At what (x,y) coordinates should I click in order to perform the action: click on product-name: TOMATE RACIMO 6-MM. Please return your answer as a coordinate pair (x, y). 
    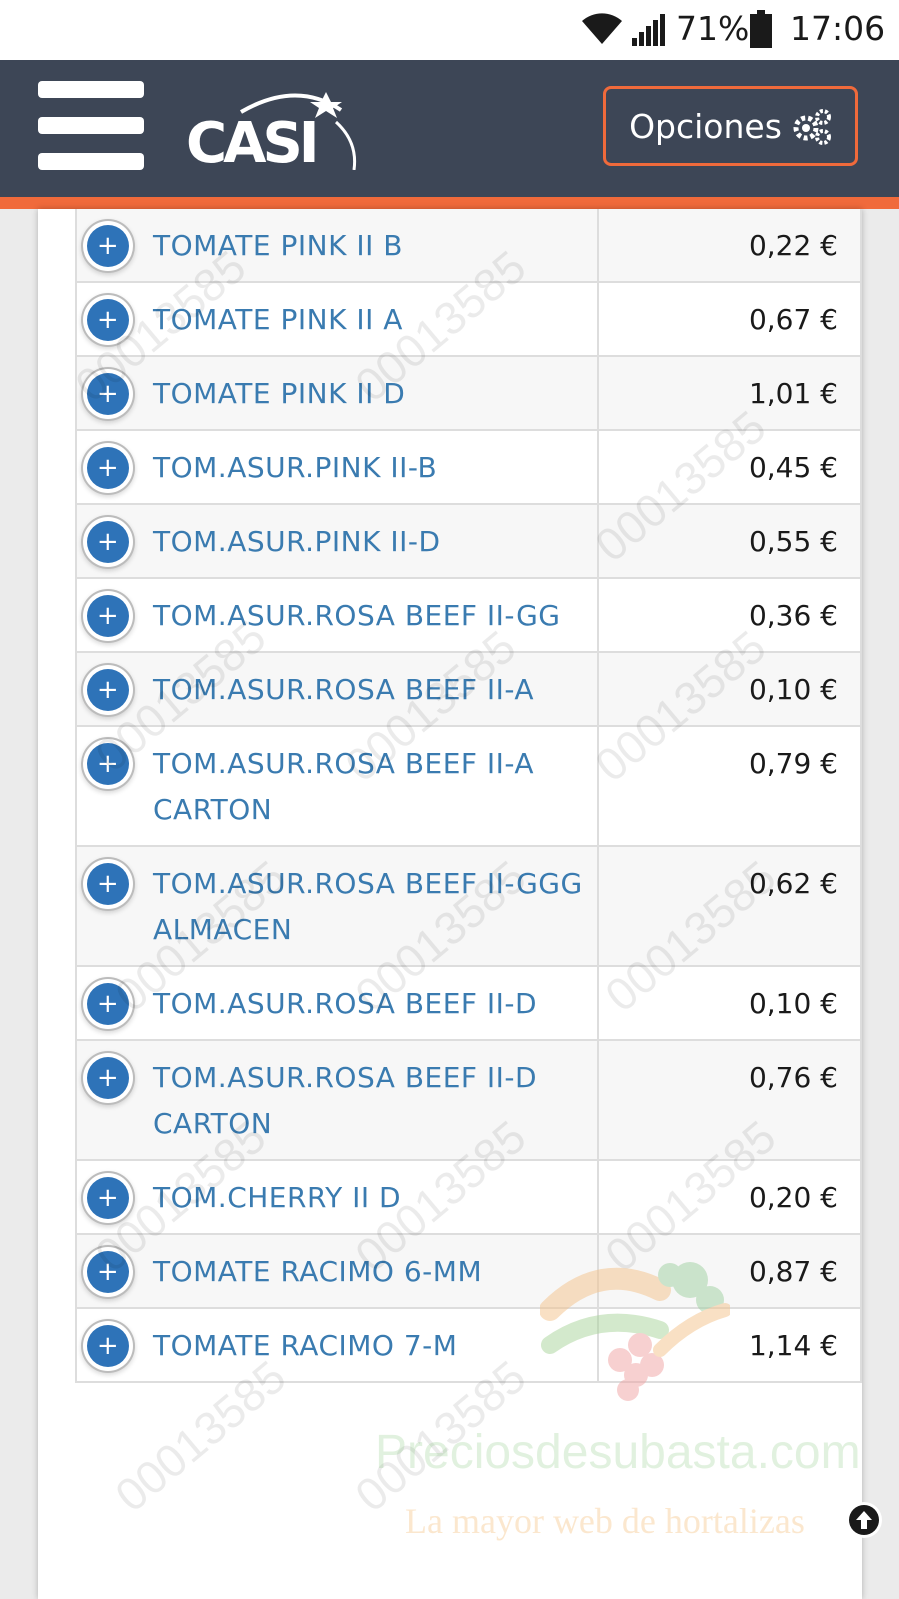
    Looking at the image, I should click on (317, 1271).